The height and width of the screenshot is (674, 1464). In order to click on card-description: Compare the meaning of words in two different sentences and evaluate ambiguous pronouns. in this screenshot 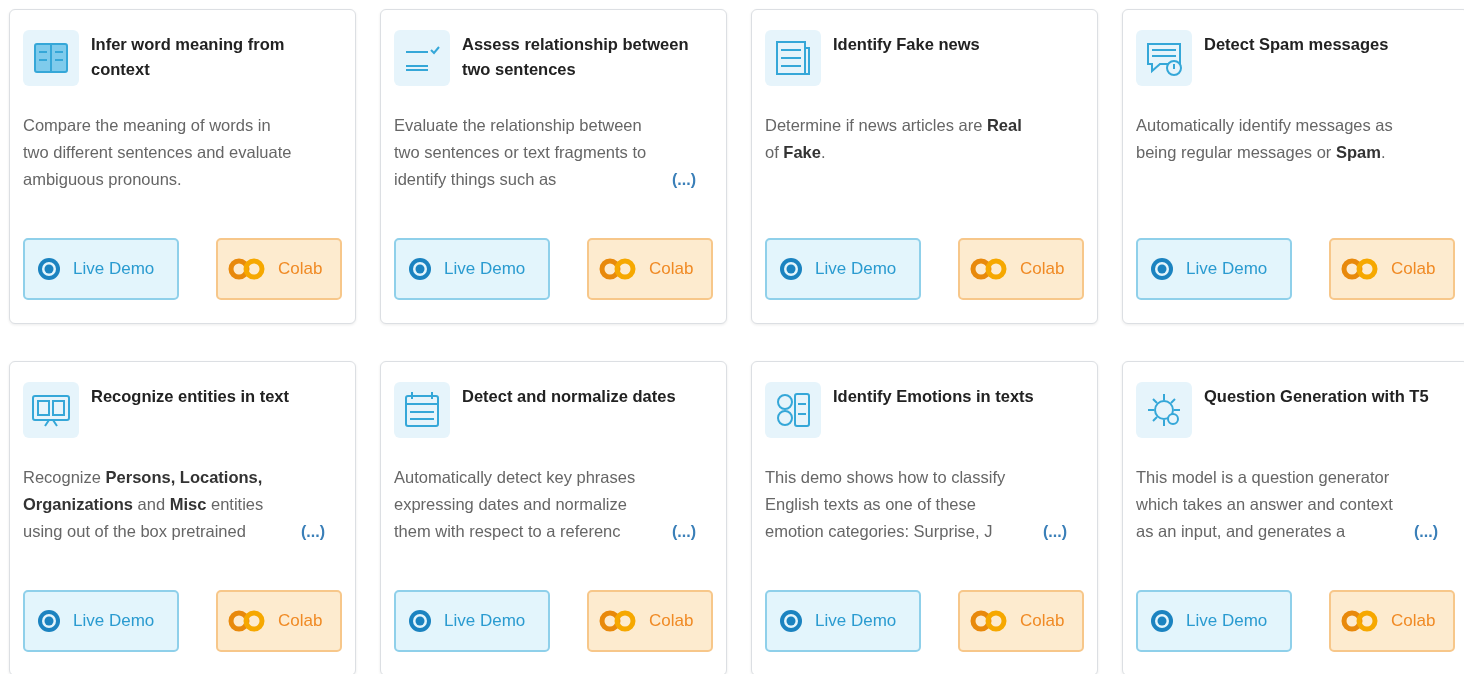, I will do `click(157, 152)`.